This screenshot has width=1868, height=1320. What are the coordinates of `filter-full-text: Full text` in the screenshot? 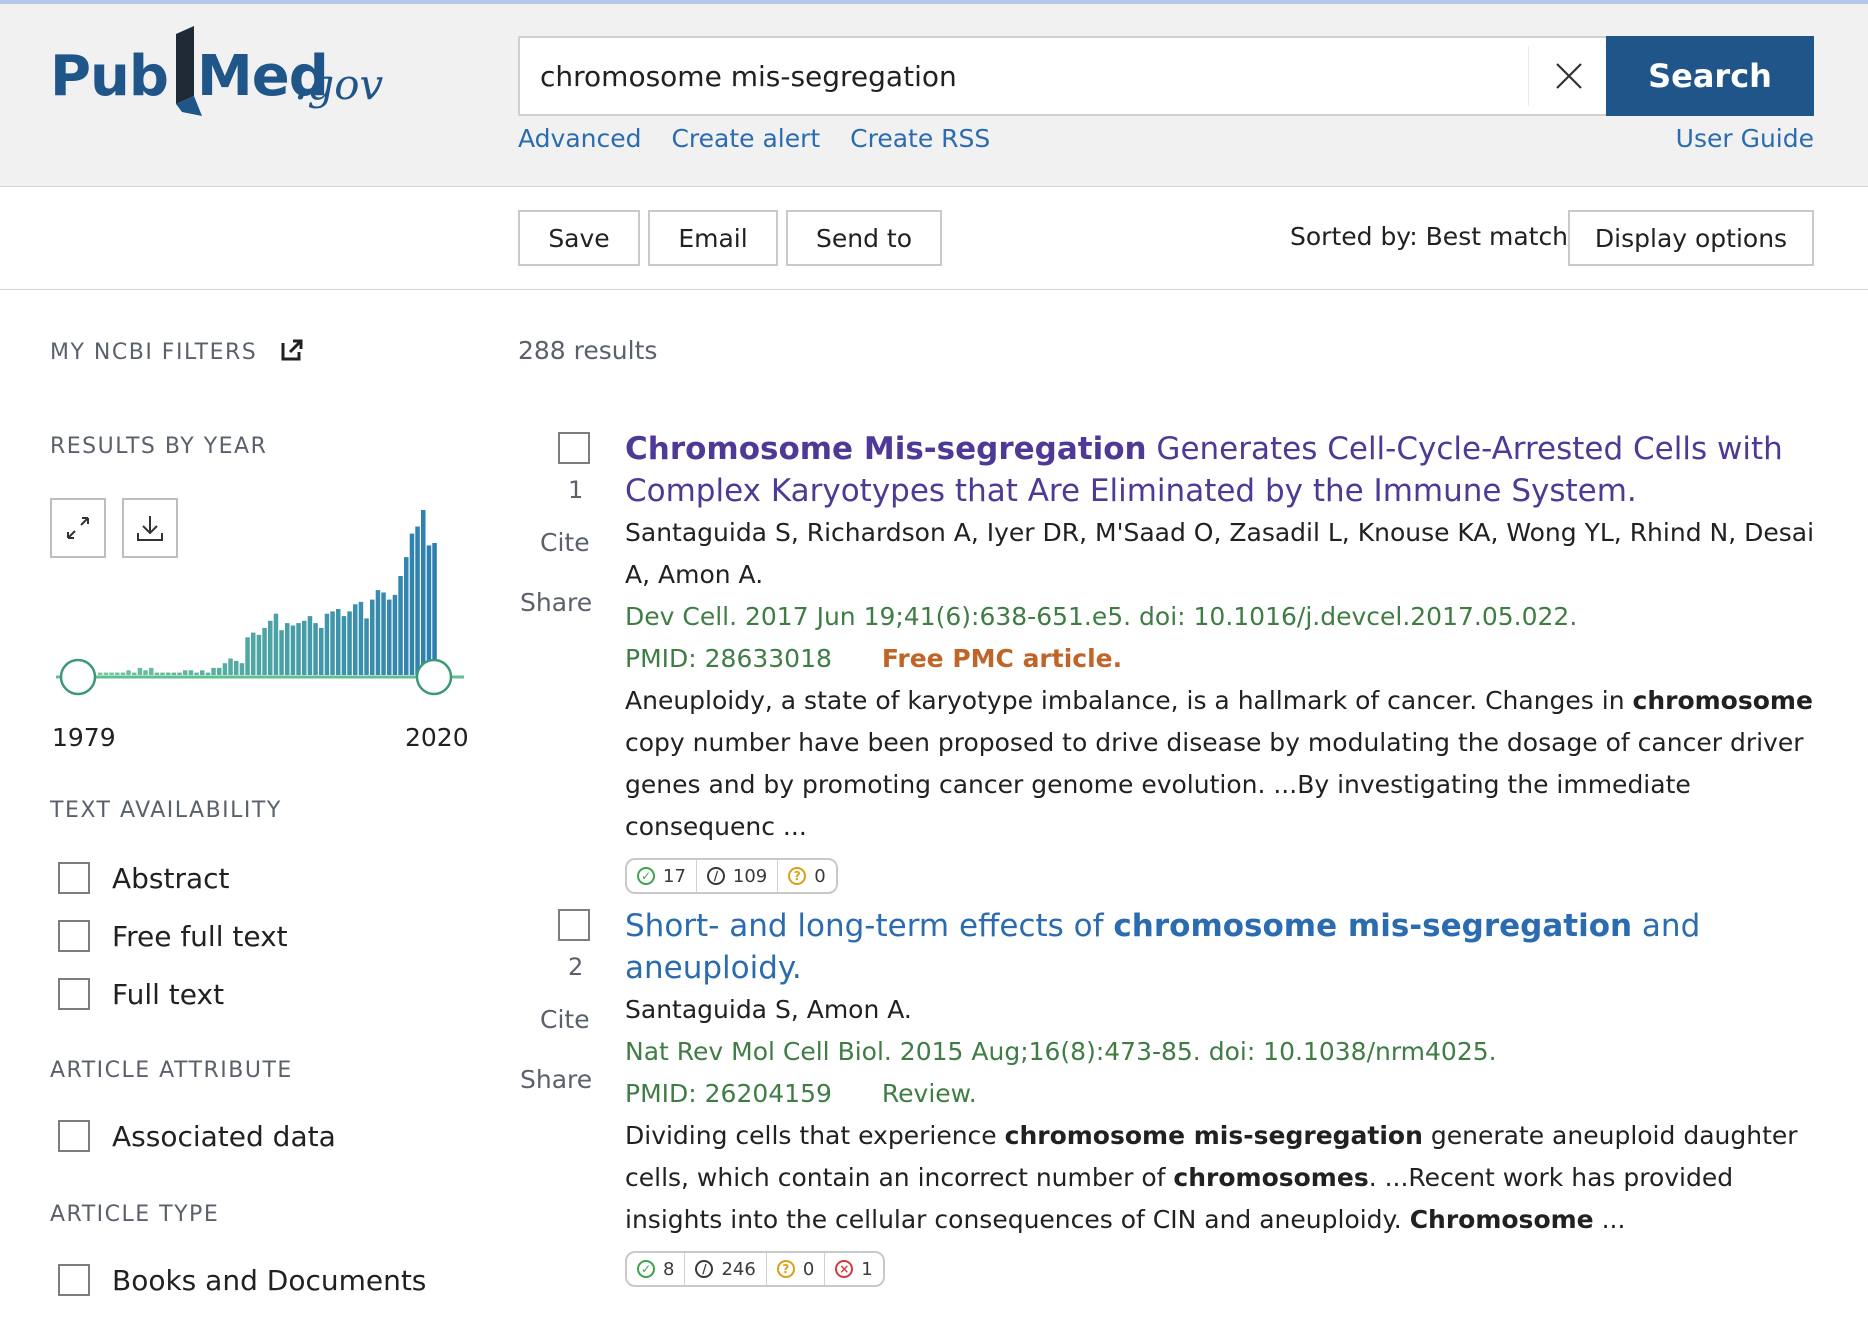 It's located at (141, 994).